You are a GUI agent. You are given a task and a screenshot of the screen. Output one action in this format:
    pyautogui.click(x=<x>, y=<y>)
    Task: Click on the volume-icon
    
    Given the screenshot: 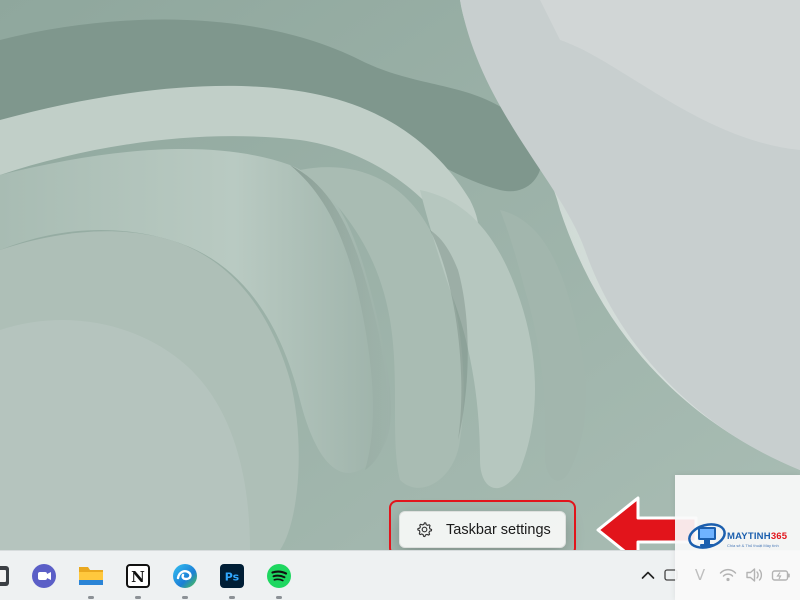 What is the action you would take?
    pyautogui.click(x=754, y=577)
    